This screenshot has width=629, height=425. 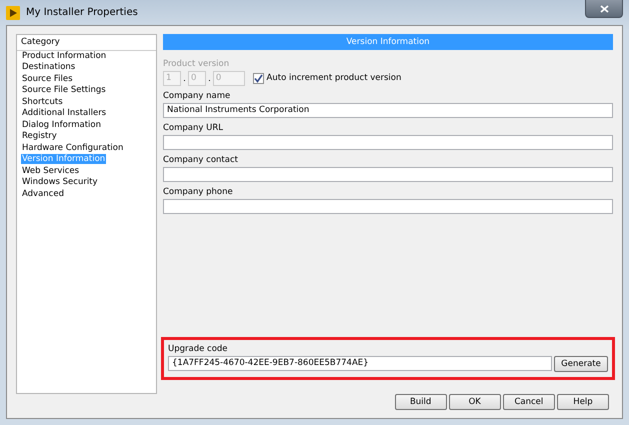 What do you see at coordinates (64, 90) in the screenshot?
I see `category-item: Source File Settings` at bounding box center [64, 90].